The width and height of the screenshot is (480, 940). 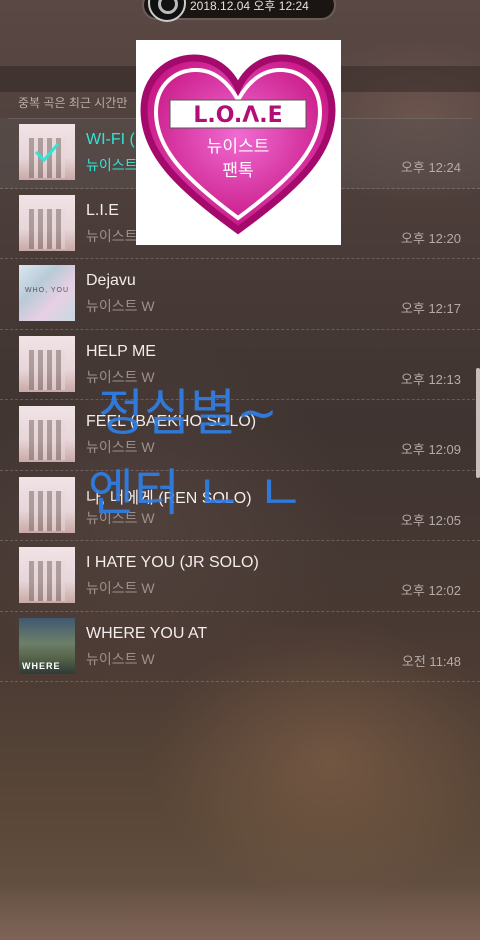 I want to click on track-time: 오후 12:05, so click(x=430, y=520).